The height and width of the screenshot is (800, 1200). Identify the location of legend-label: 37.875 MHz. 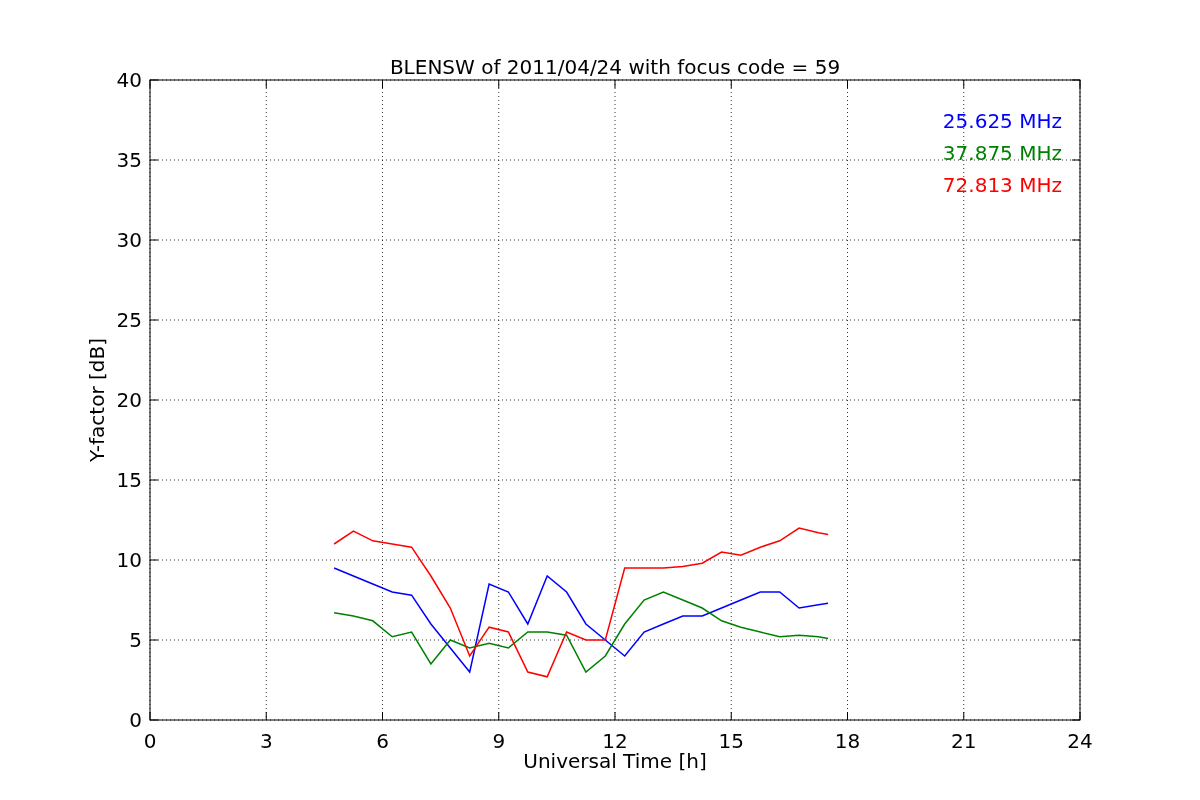
(1002, 153).